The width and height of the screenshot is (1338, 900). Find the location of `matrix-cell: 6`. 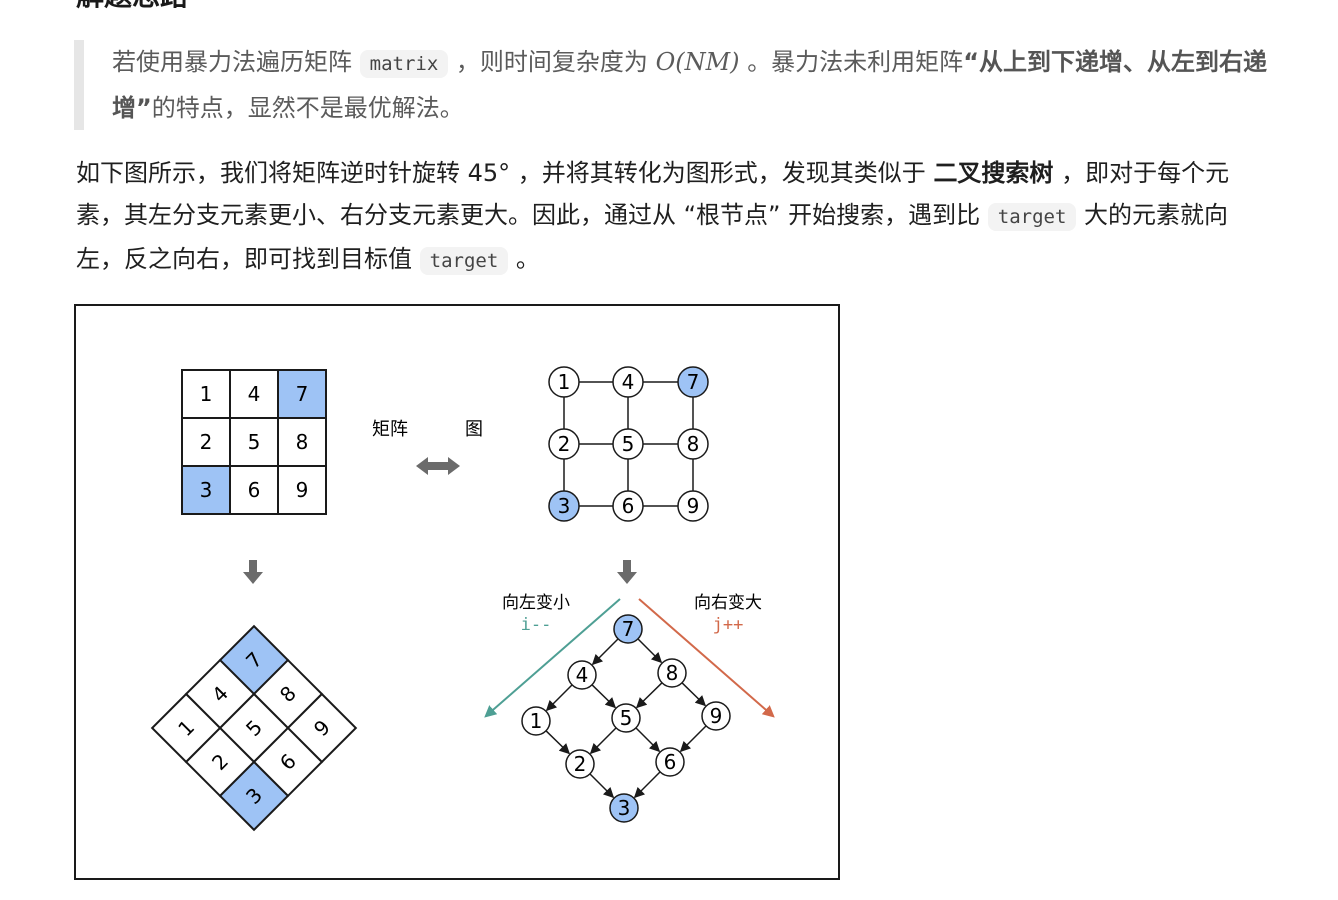

matrix-cell: 6 is located at coordinates (254, 490).